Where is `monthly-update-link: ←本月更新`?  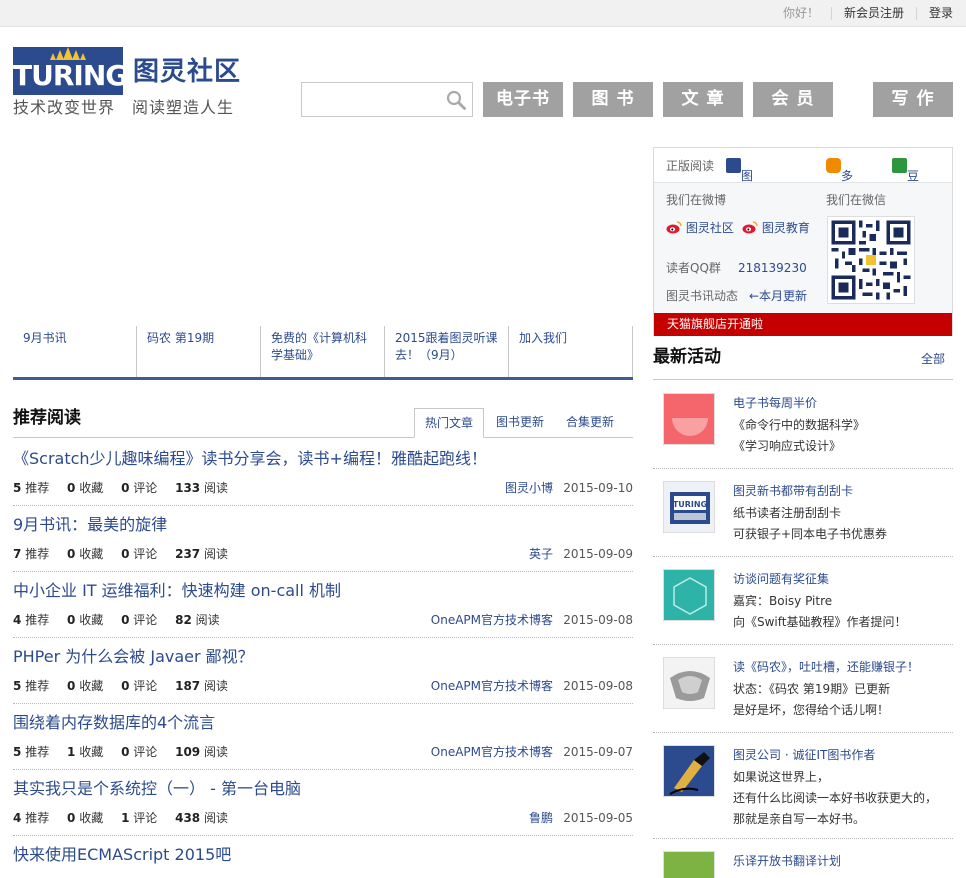
monthly-update-link: ←本月更新 is located at coordinates (778, 296).